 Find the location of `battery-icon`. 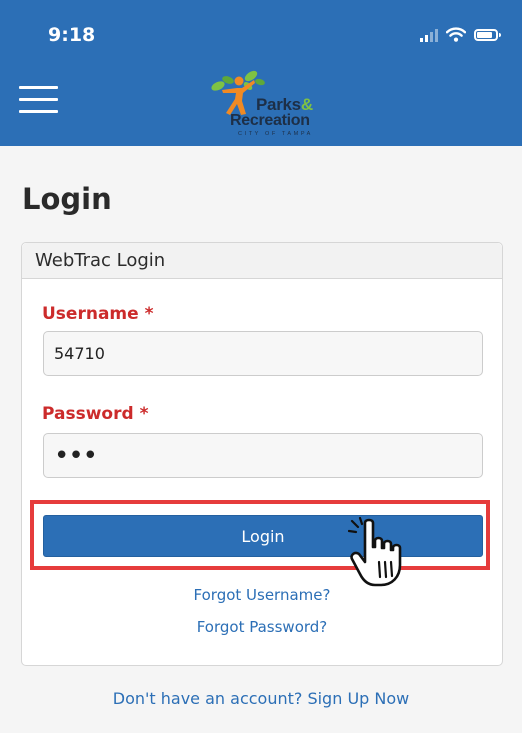

battery-icon is located at coordinates (487, 34).